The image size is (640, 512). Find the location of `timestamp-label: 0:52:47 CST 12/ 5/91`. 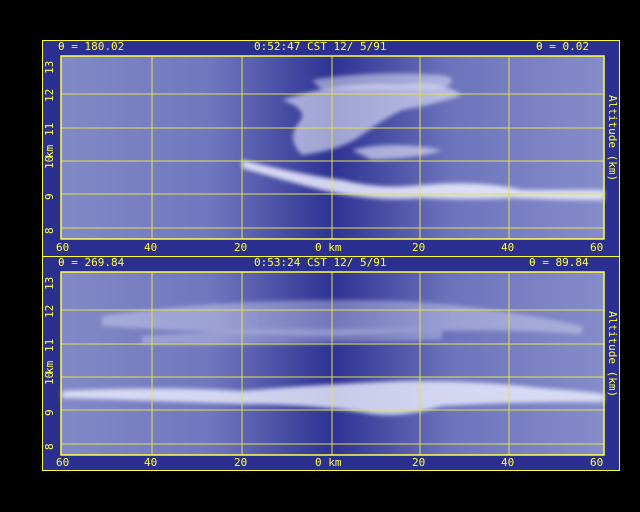

timestamp-label: 0:52:47 CST 12/ 5/91 is located at coordinates (320, 46).